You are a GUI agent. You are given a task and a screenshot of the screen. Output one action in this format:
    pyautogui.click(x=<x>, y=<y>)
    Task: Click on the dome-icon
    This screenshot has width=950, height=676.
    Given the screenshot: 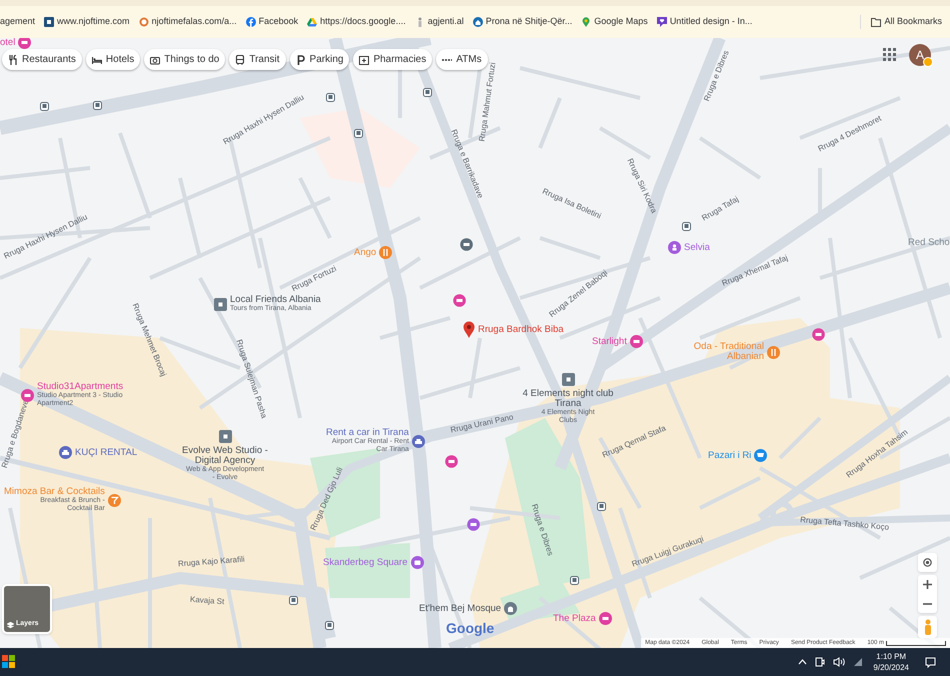 What is the action you would take?
    pyautogui.click(x=511, y=608)
    